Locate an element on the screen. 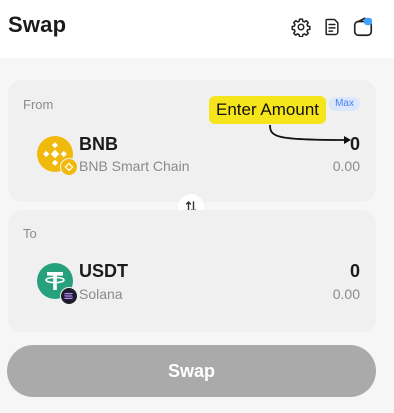 The image size is (394, 413). to-token-chain: Solana is located at coordinates (101, 294).